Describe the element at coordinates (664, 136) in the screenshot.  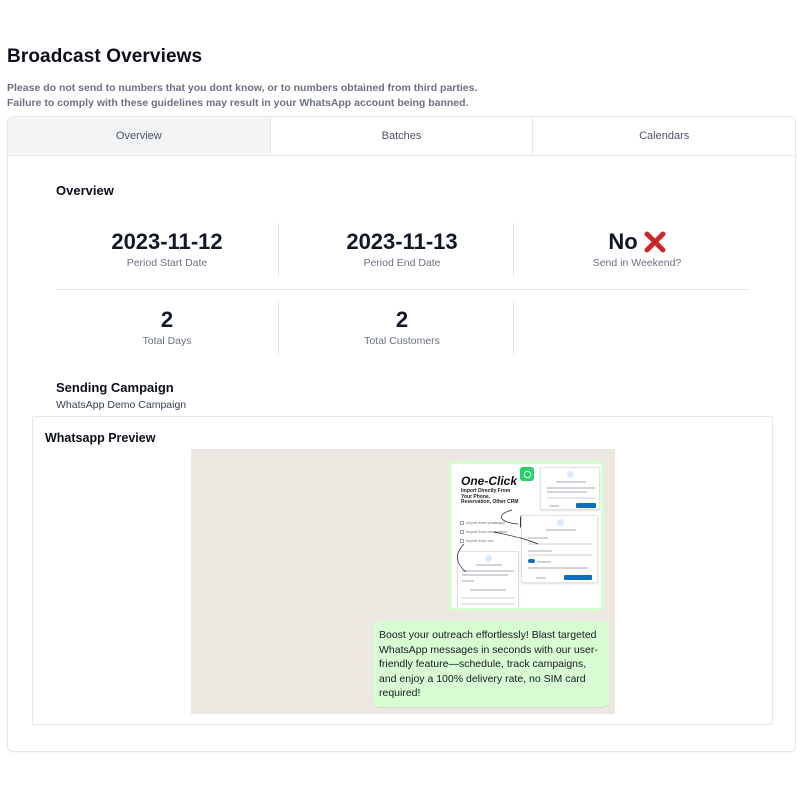
I see `tab-calendars: Calendars` at that location.